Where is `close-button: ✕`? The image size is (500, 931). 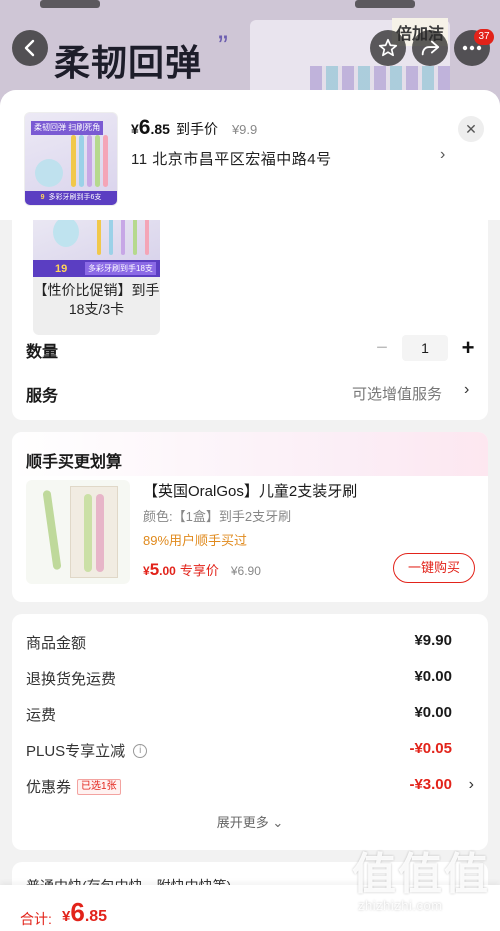
close-button: ✕ is located at coordinates (471, 129).